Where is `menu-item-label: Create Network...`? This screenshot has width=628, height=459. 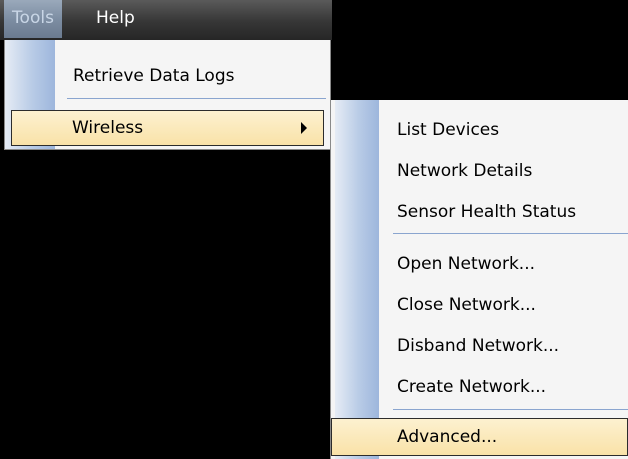
menu-item-label: Create Network... is located at coordinates (472, 387).